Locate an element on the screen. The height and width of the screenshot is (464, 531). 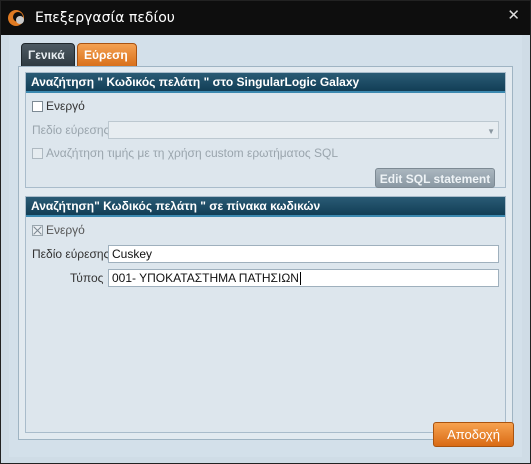
edit-sql-button: Edit SQL statement is located at coordinates (435, 178).